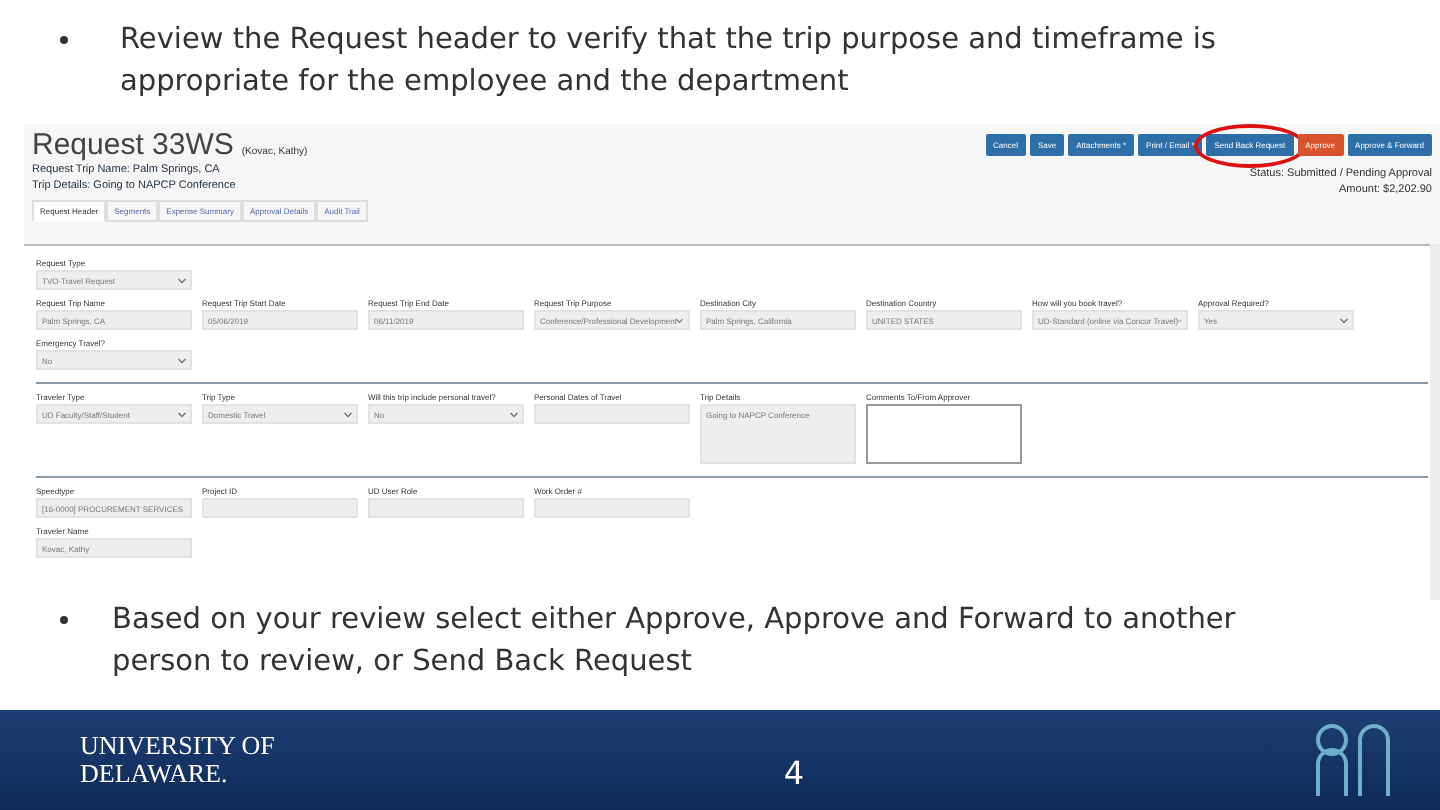 The height and width of the screenshot is (810, 1440). I want to click on page-title: Request 33WS, so click(133, 145).